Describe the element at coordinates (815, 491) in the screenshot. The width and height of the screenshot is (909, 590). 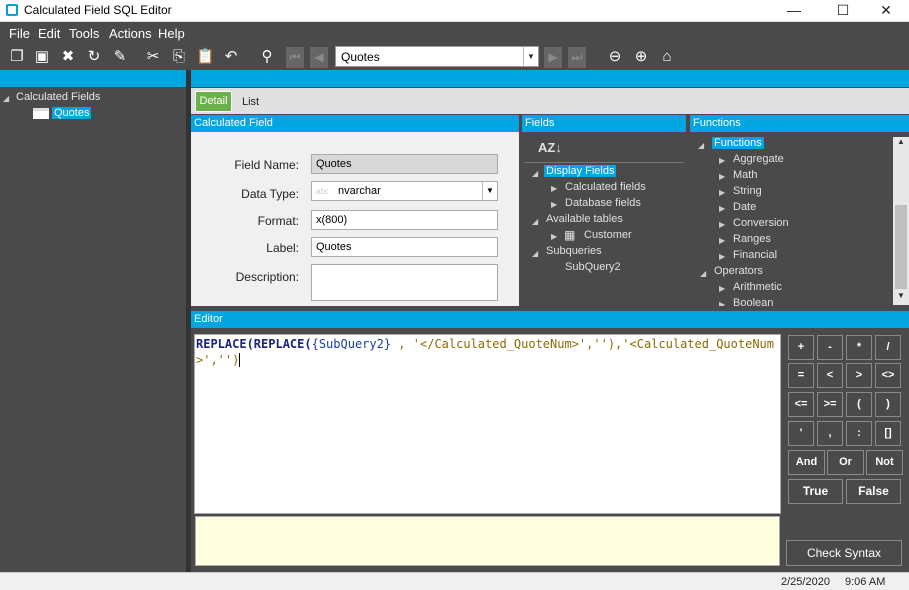
I see `key-true: True` at that location.